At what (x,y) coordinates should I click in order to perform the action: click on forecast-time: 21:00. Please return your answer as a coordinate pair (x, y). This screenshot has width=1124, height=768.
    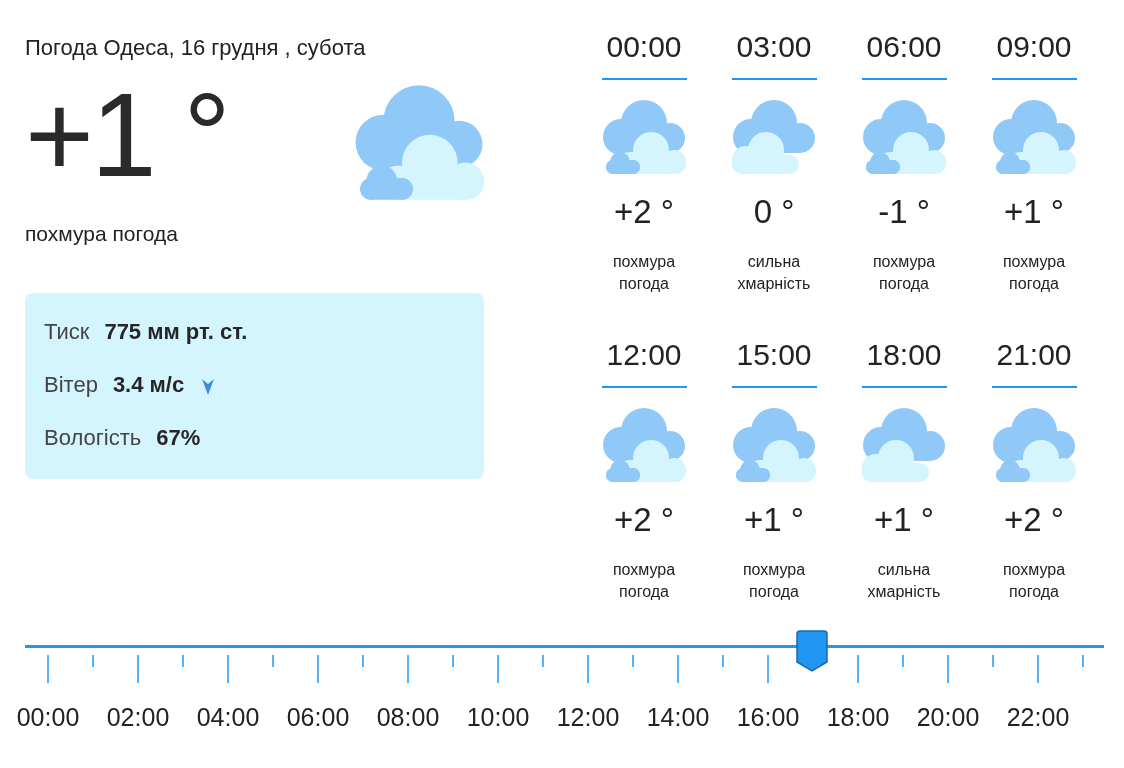
    Looking at the image, I should click on (1034, 355).